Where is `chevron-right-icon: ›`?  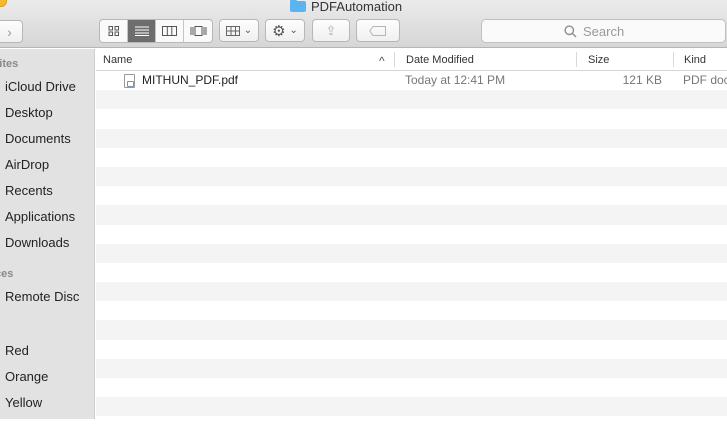
chevron-right-icon: › is located at coordinates (9, 31).